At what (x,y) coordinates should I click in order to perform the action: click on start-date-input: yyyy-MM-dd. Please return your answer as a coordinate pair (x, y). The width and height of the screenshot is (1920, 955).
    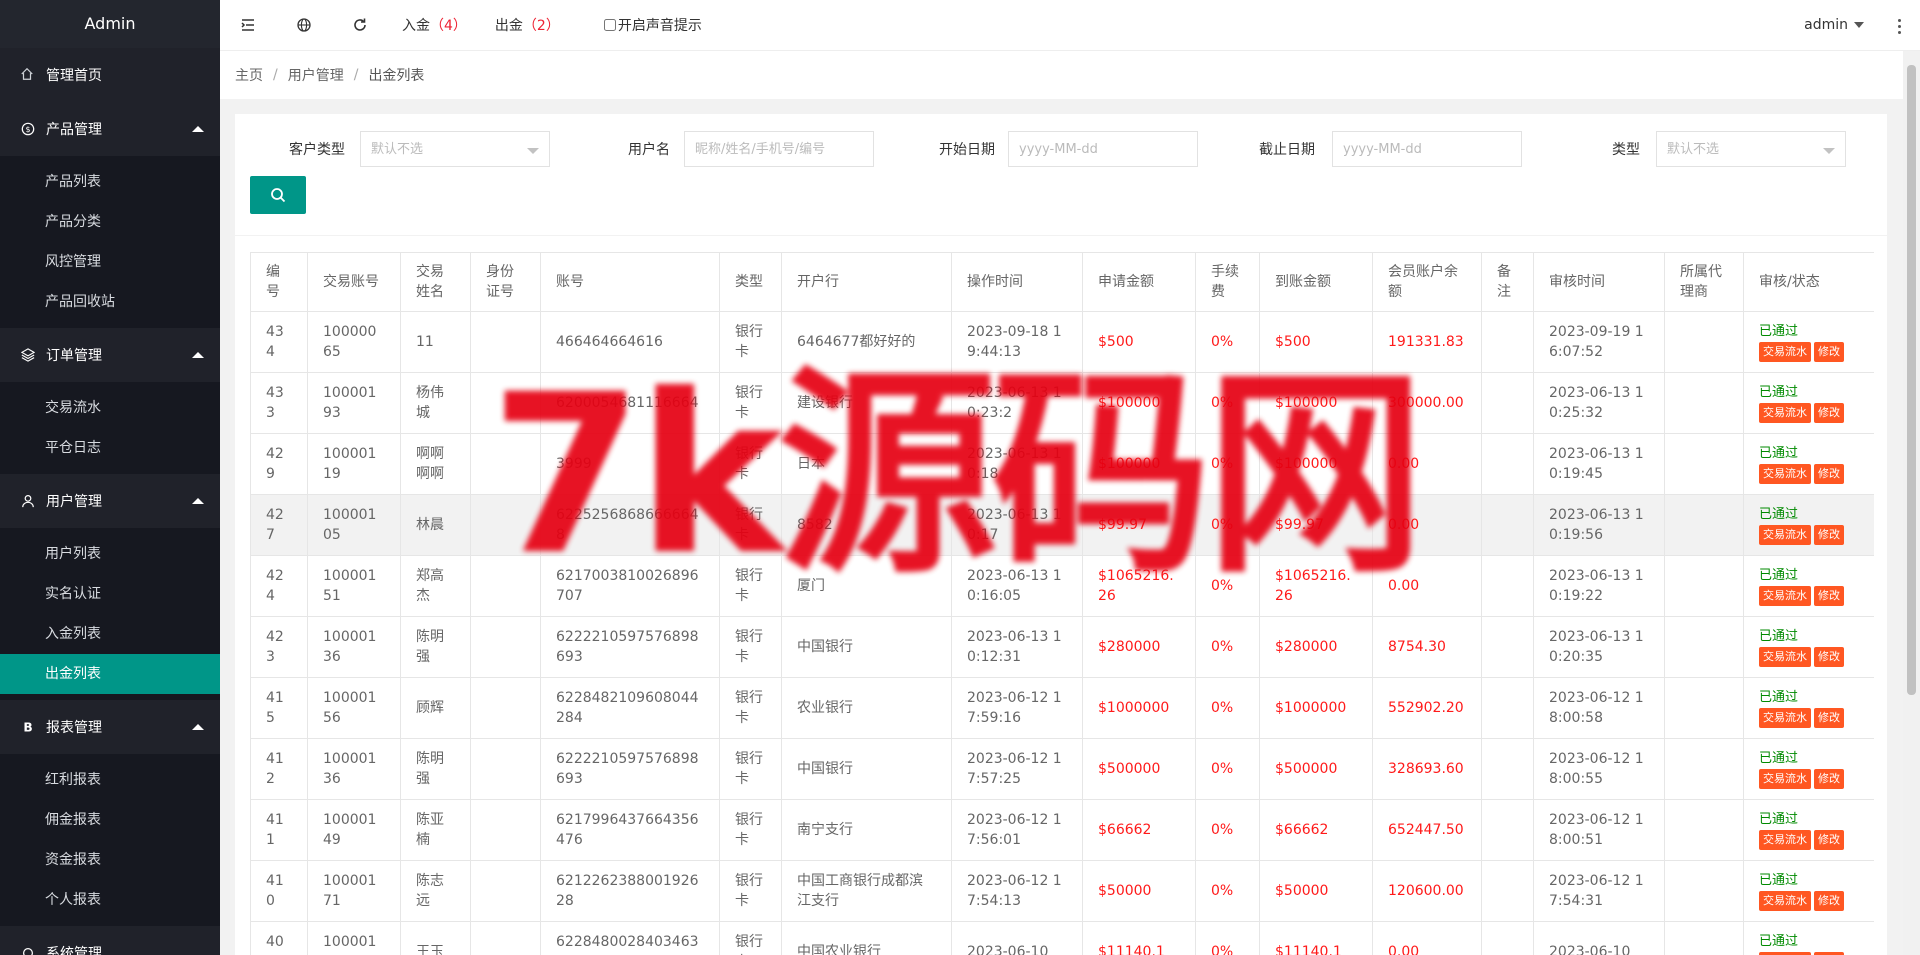
    Looking at the image, I should click on (1103, 149).